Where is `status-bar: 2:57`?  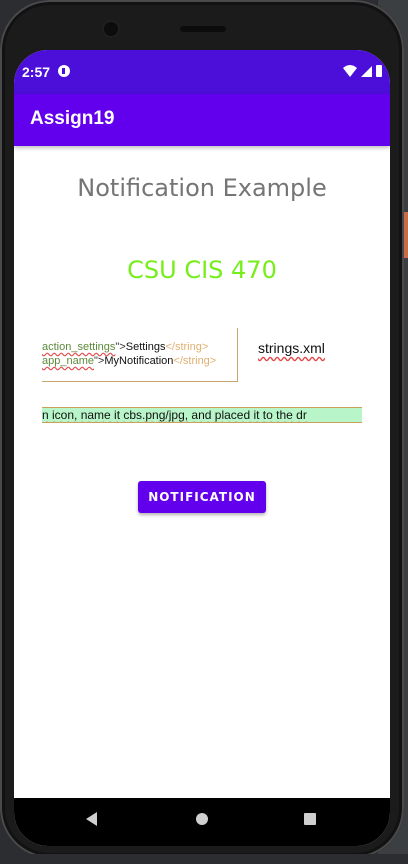
status-bar: 2:57 is located at coordinates (202, 72).